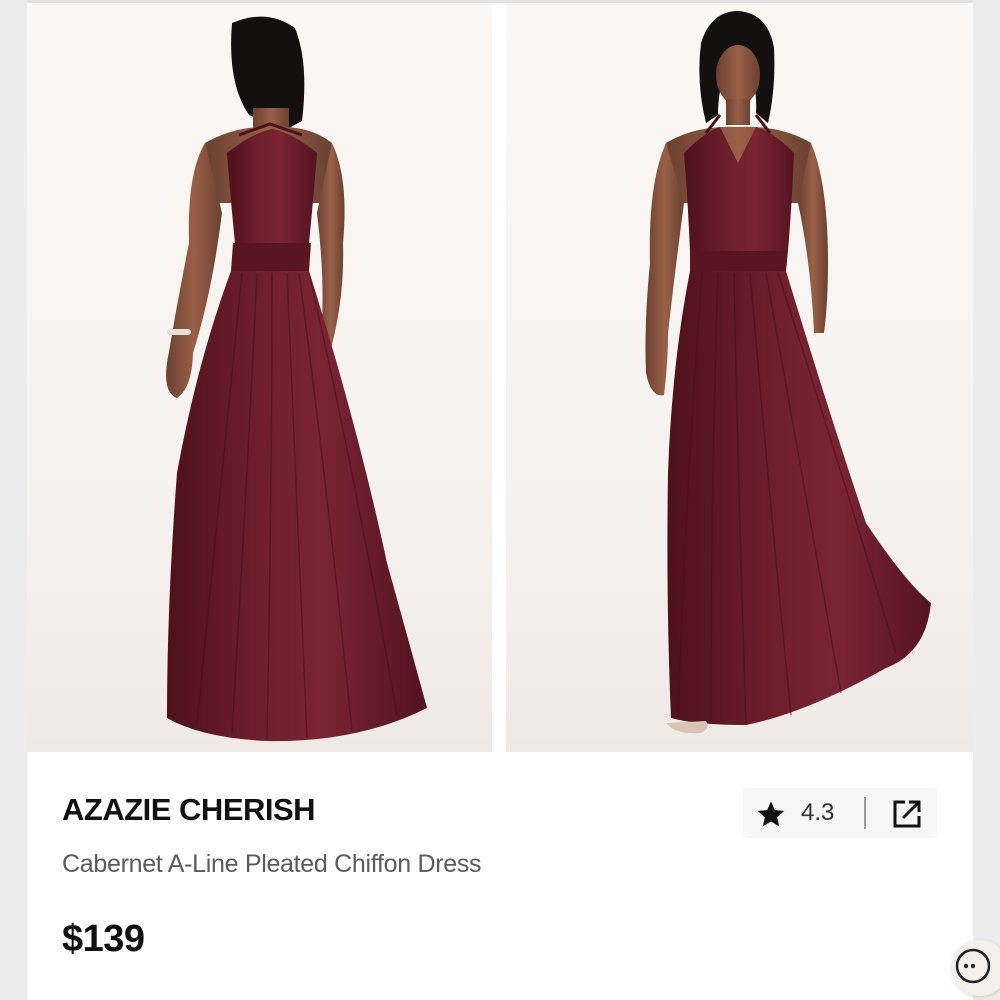 The image size is (1000, 1000). I want to click on more-options-button, so click(976, 968).